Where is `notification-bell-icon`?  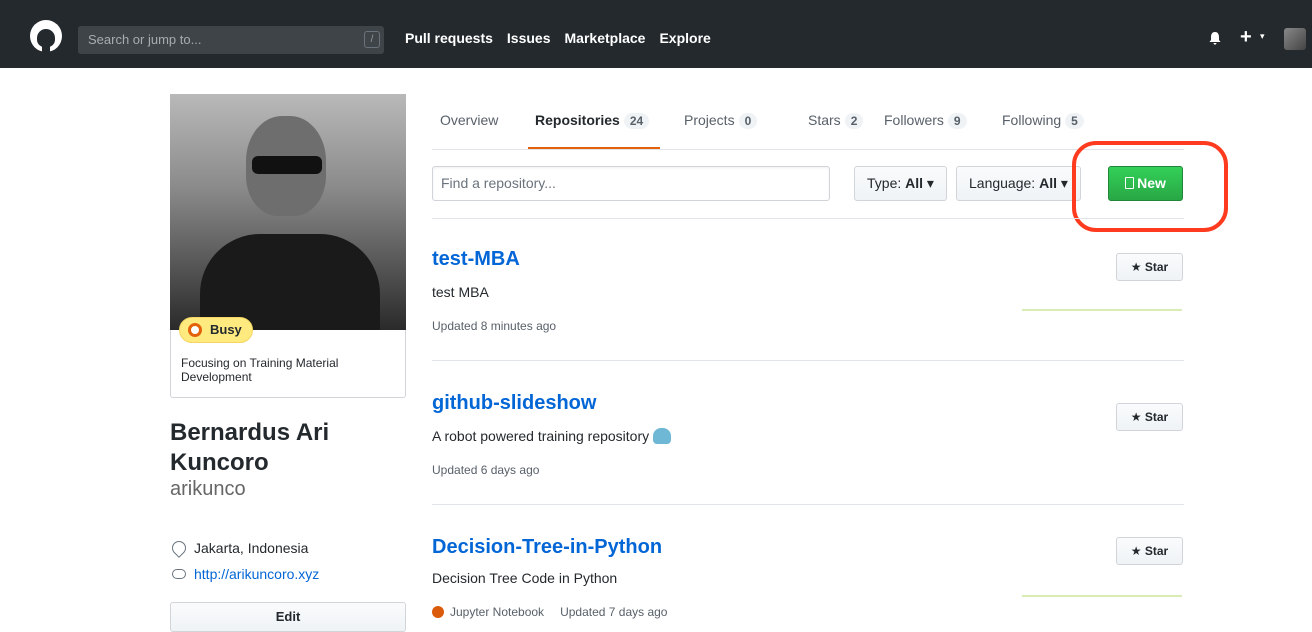
notification-bell-icon is located at coordinates (1215, 38).